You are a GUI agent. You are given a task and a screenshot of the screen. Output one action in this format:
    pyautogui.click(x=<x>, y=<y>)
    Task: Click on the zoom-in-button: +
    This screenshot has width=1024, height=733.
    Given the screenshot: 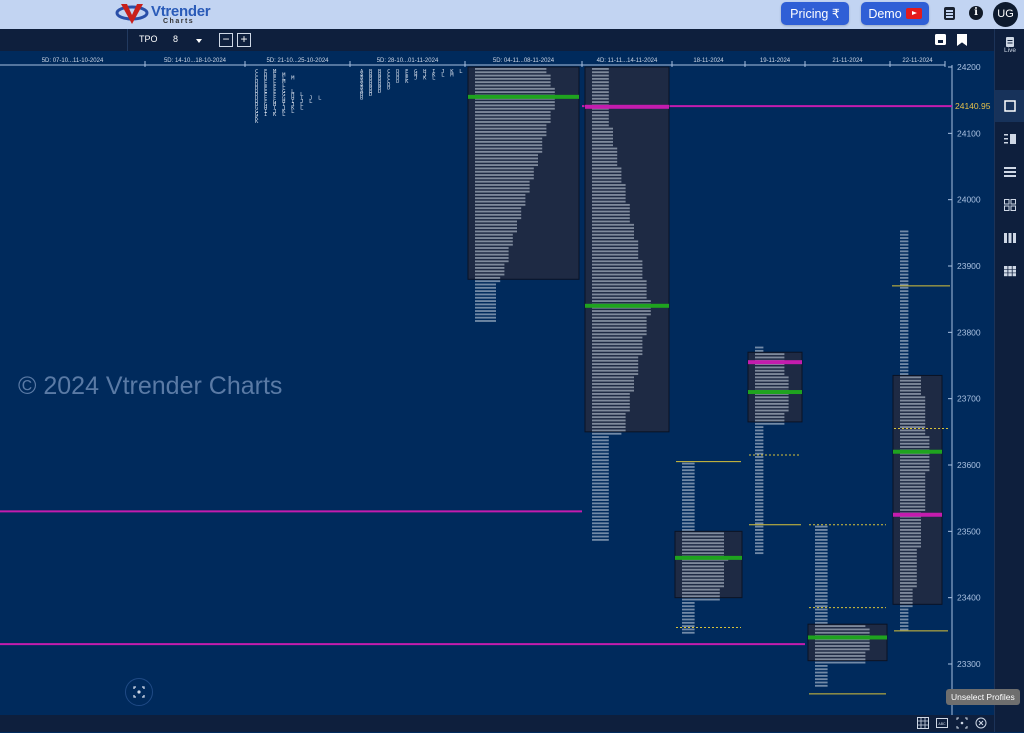 What is the action you would take?
    pyautogui.click(x=244, y=40)
    